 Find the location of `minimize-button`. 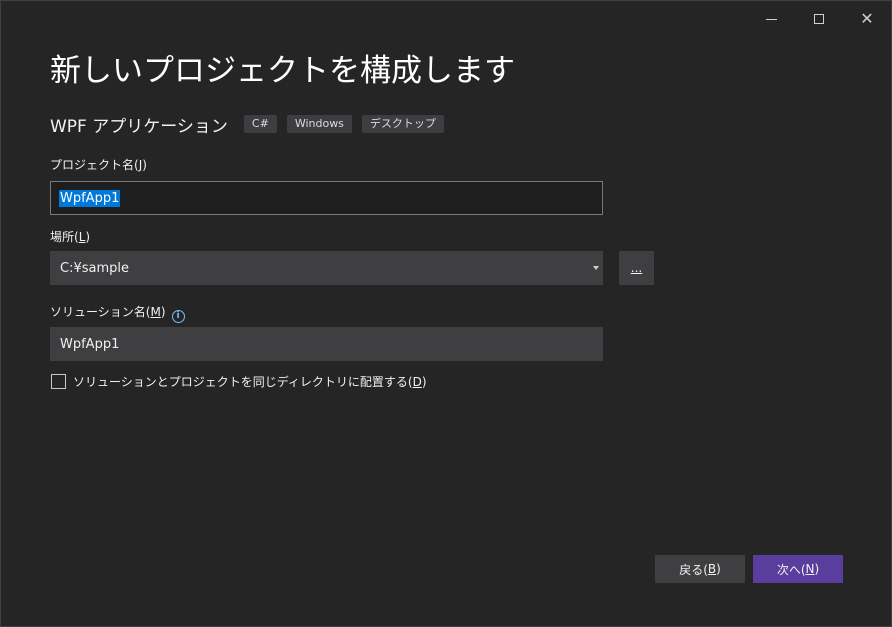

minimize-button is located at coordinates (771, 19).